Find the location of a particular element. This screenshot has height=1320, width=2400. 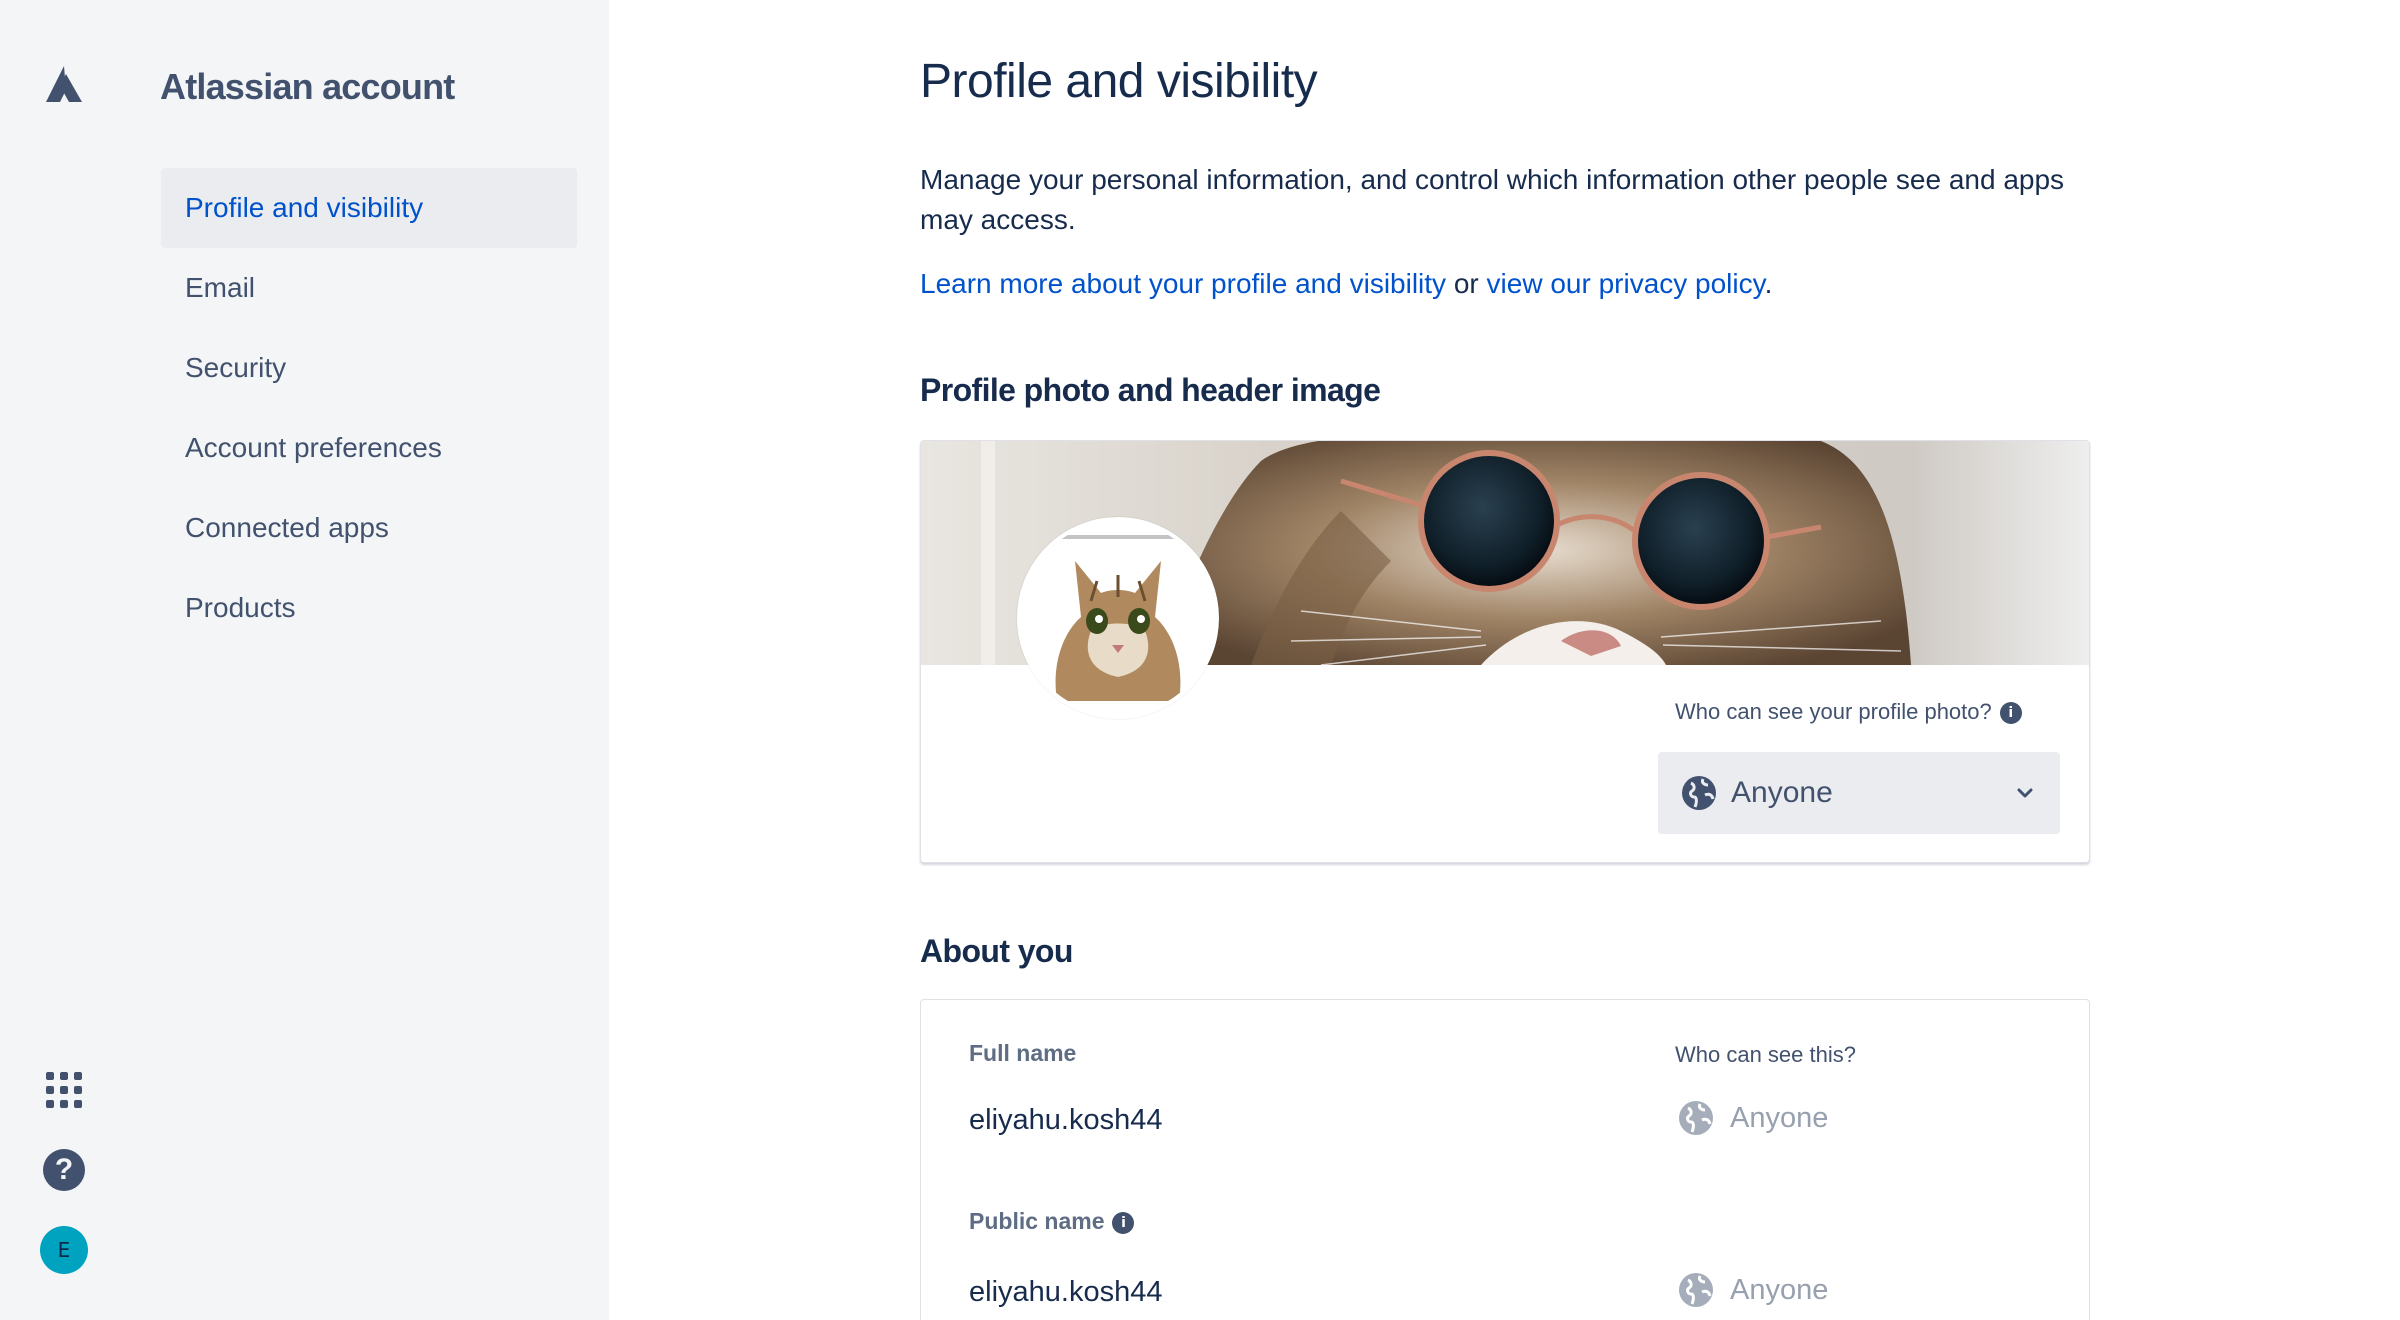

help-icon: ? is located at coordinates (64, 1170).